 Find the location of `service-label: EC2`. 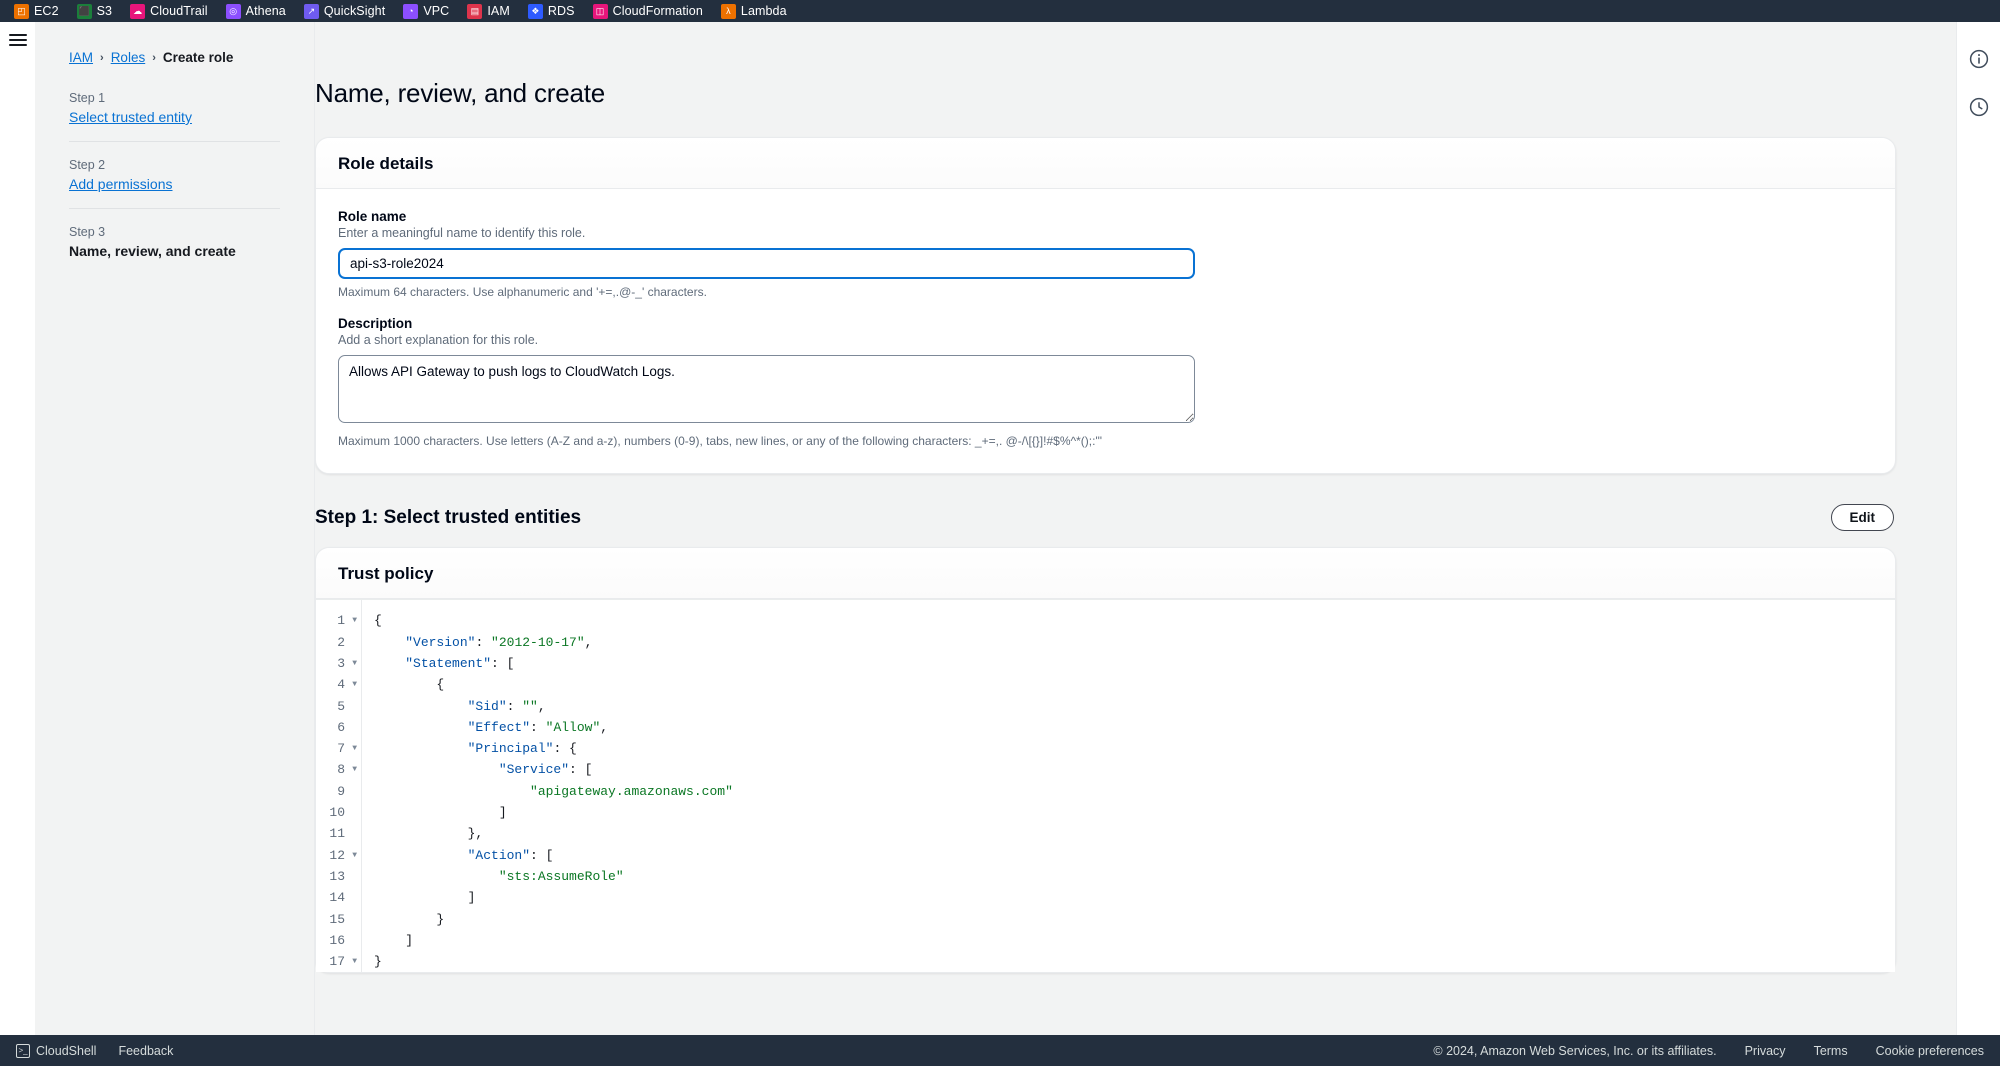

service-label: EC2 is located at coordinates (46, 11).